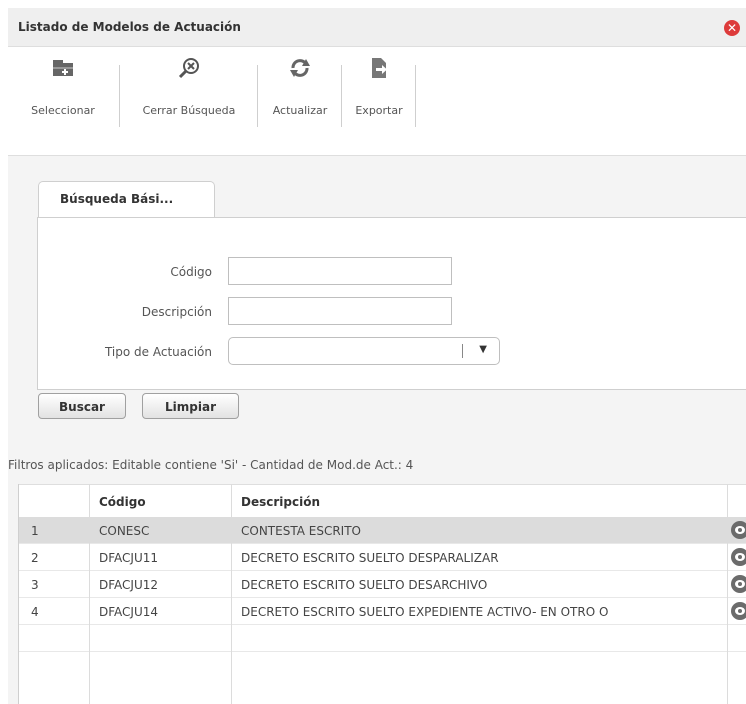 The width and height of the screenshot is (746, 704). Describe the element at coordinates (340, 311) in the screenshot. I see `descripcion-input` at that location.